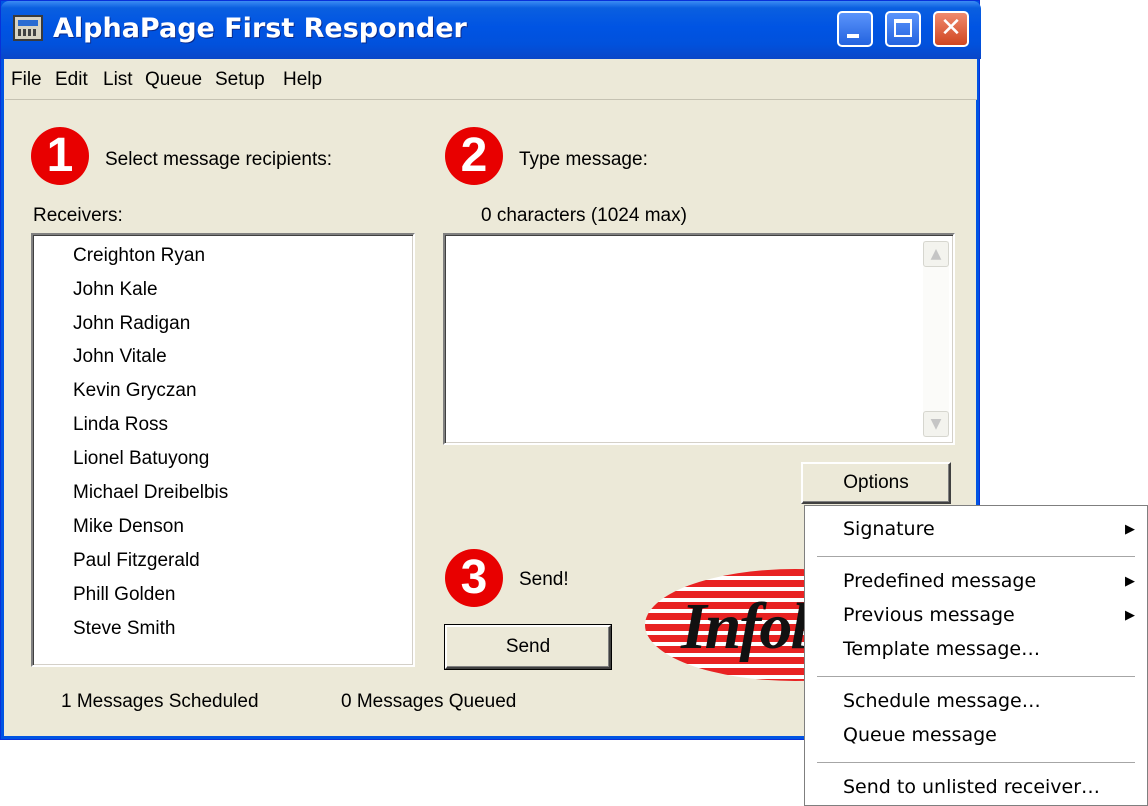  I want to click on window-title: AlphaPage First Responder, so click(260, 28).